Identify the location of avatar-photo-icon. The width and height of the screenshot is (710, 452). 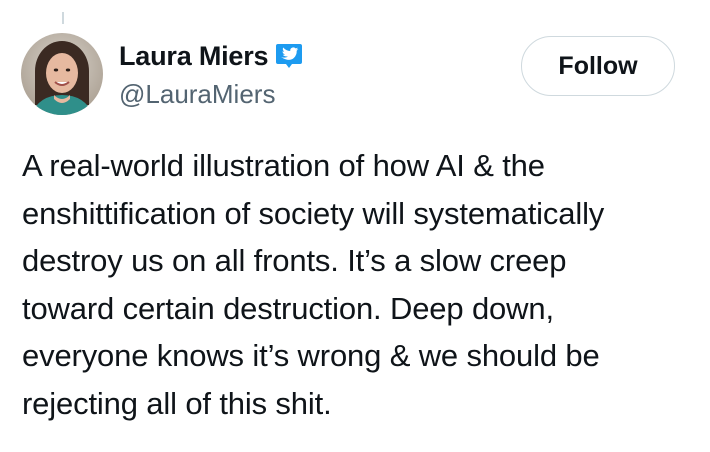
(62, 74).